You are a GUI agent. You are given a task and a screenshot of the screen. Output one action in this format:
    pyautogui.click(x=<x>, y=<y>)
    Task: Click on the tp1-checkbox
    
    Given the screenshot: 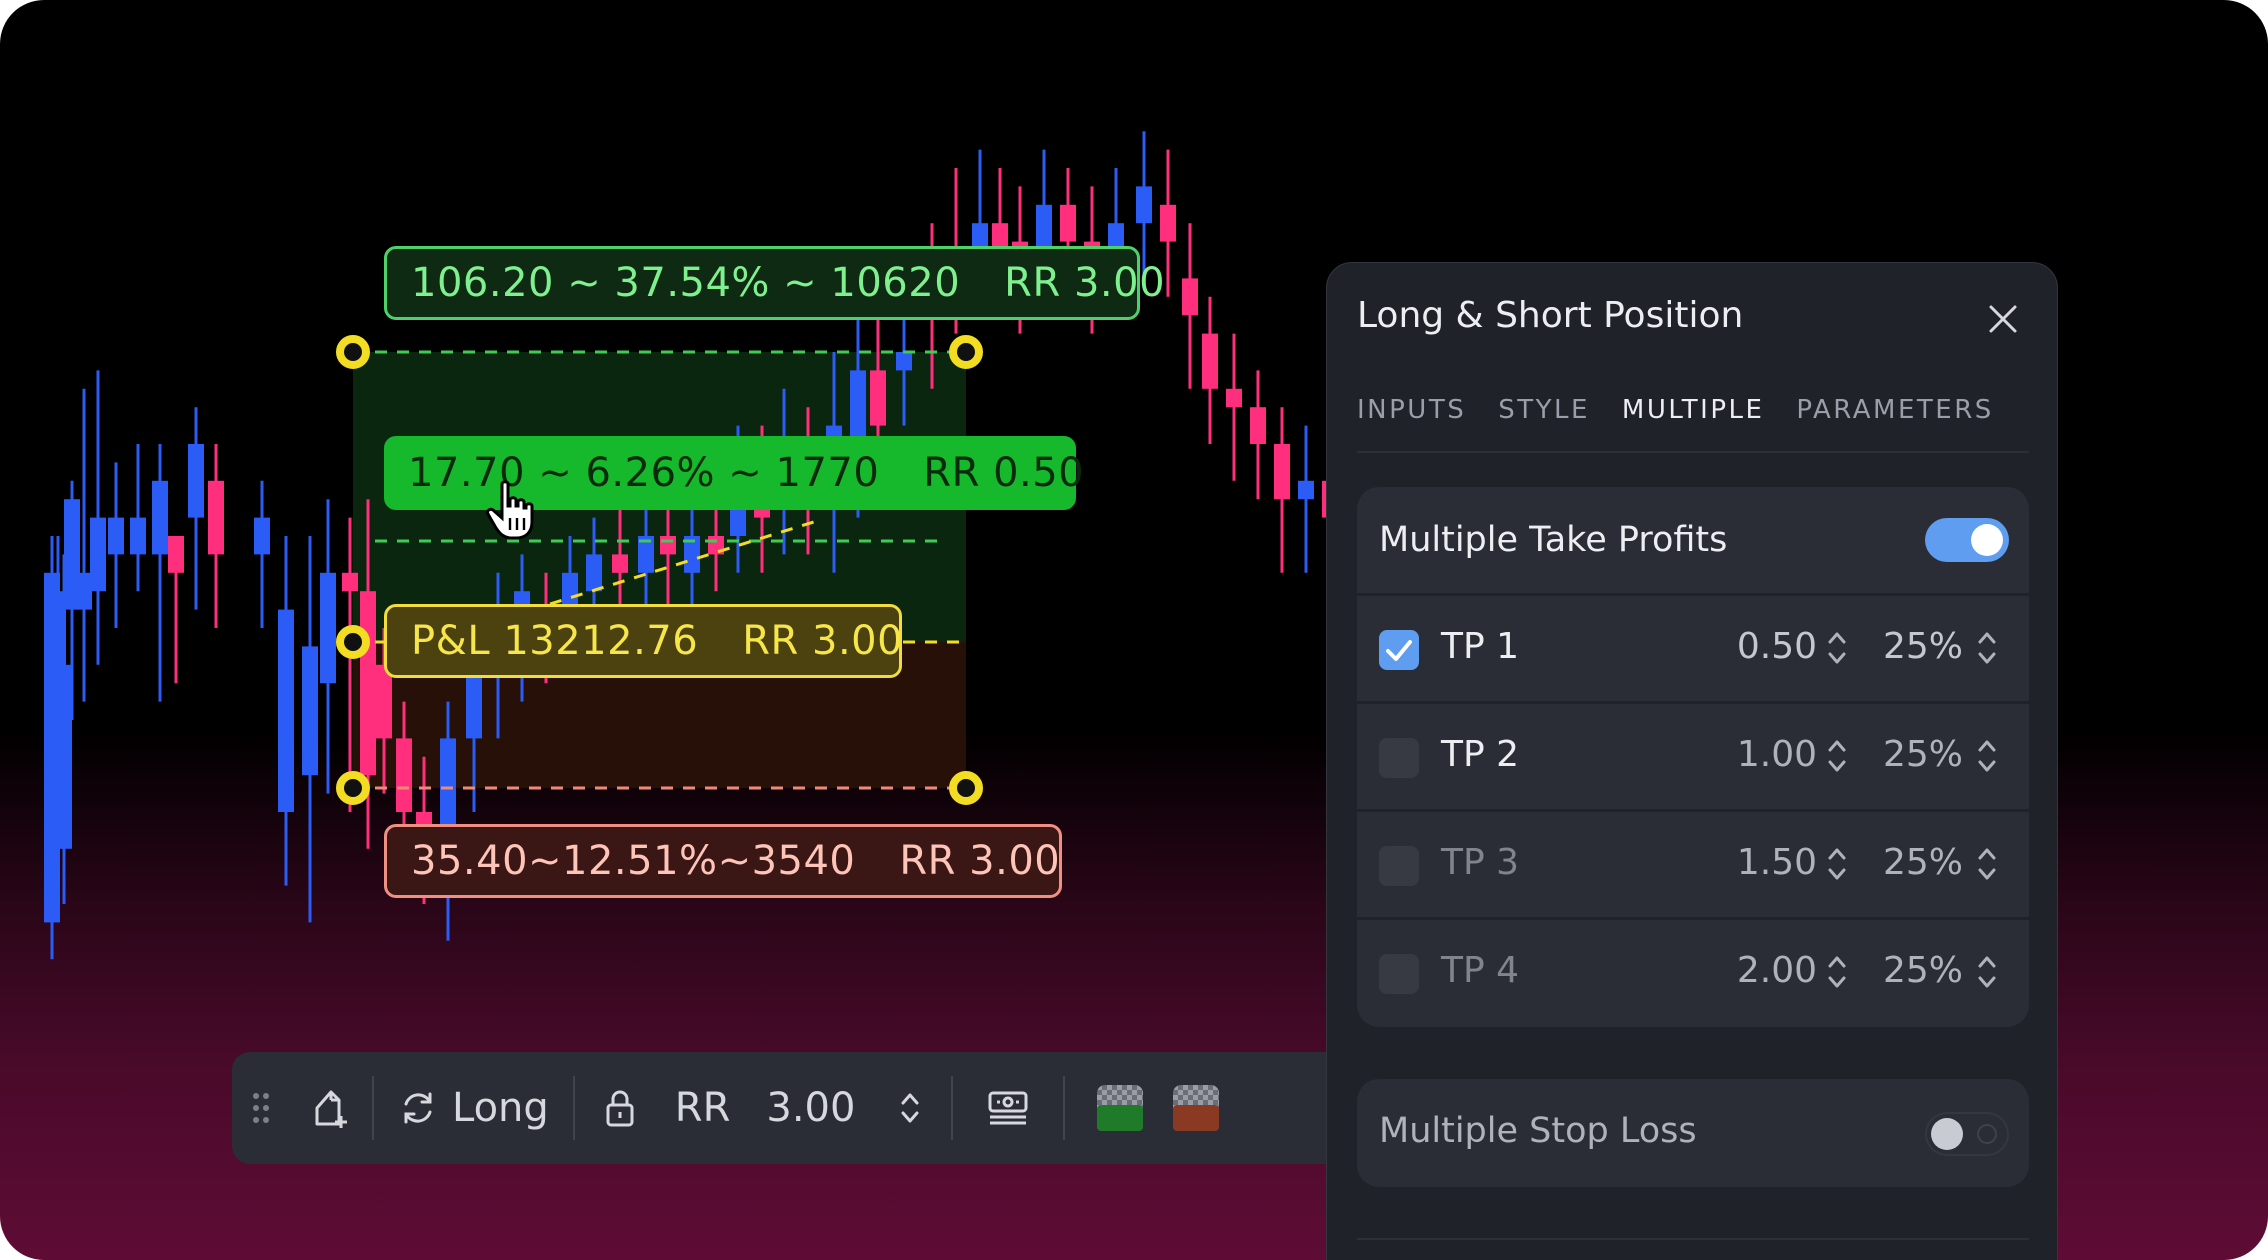 What is the action you would take?
    pyautogui.click(x=1399, y=650)
    